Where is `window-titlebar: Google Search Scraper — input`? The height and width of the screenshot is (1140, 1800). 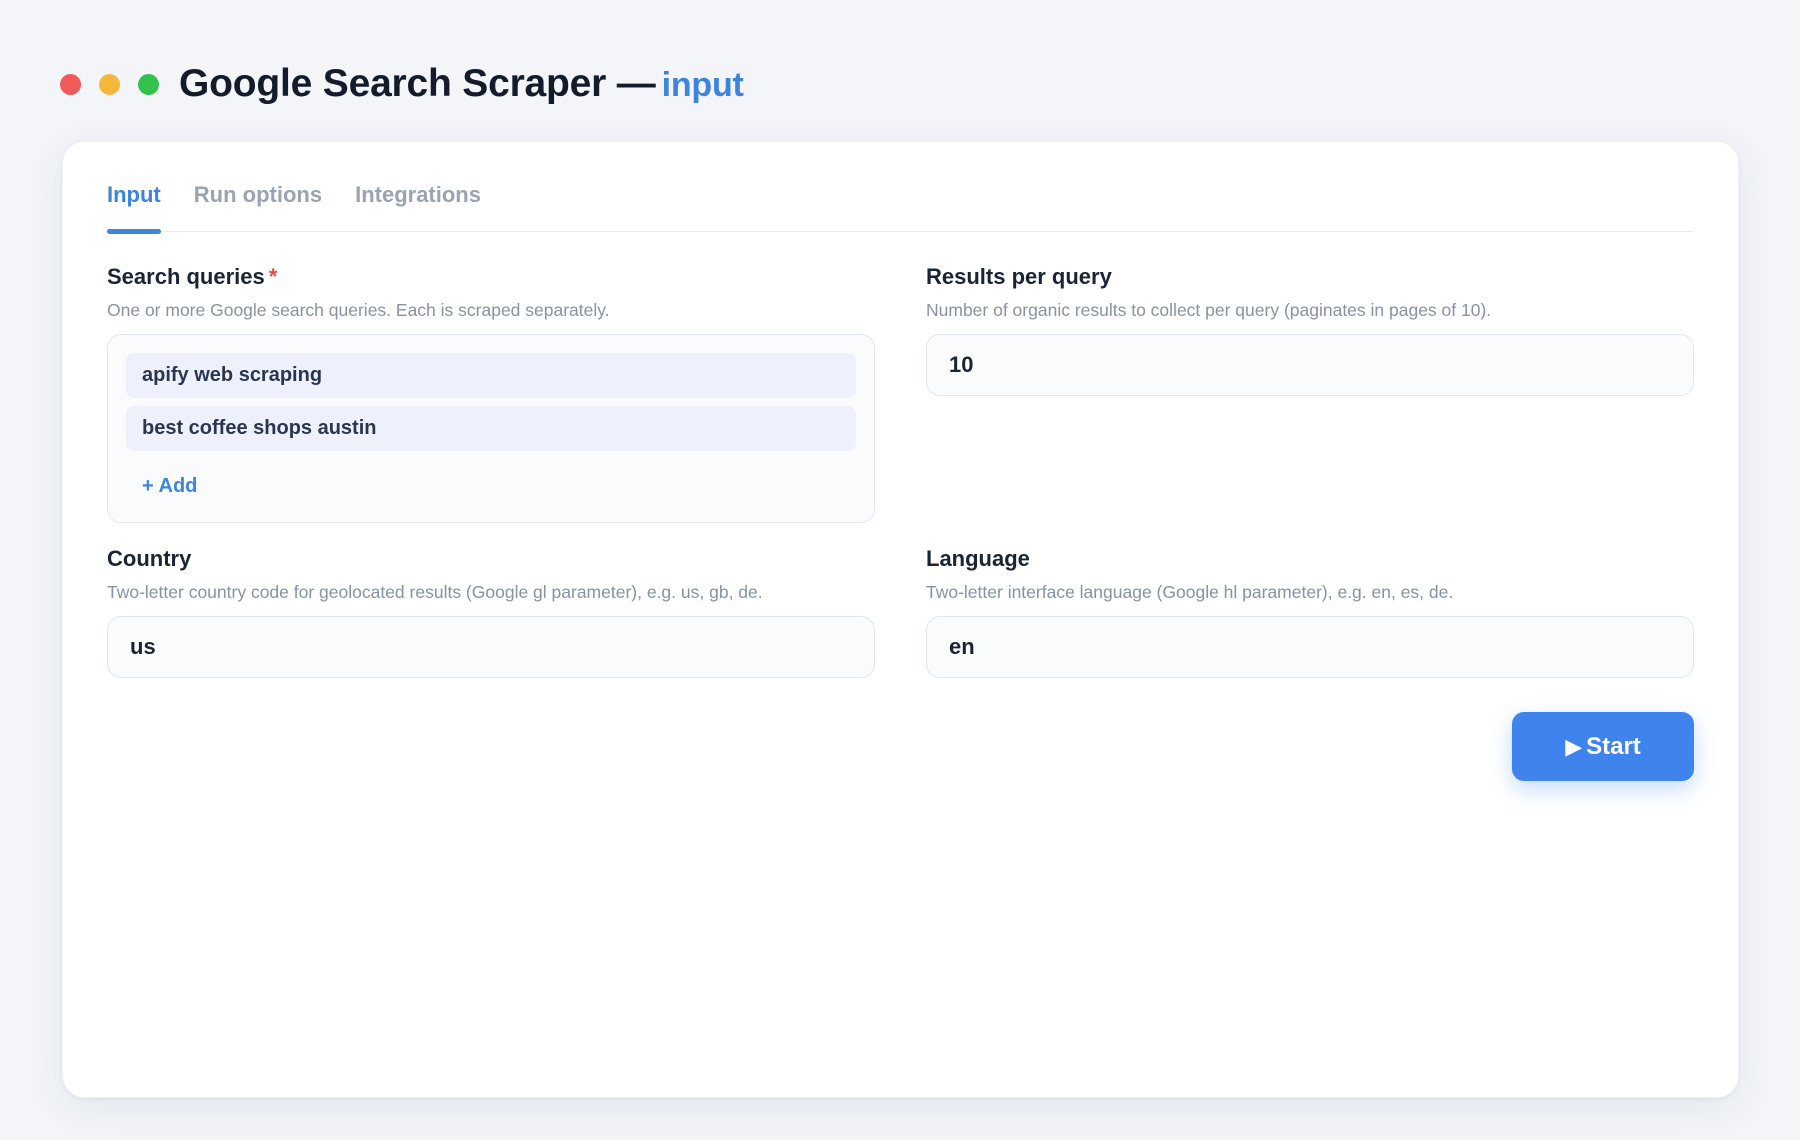
window-titlebar: Google Search Scraper — input is located at coordinates (402, 84).